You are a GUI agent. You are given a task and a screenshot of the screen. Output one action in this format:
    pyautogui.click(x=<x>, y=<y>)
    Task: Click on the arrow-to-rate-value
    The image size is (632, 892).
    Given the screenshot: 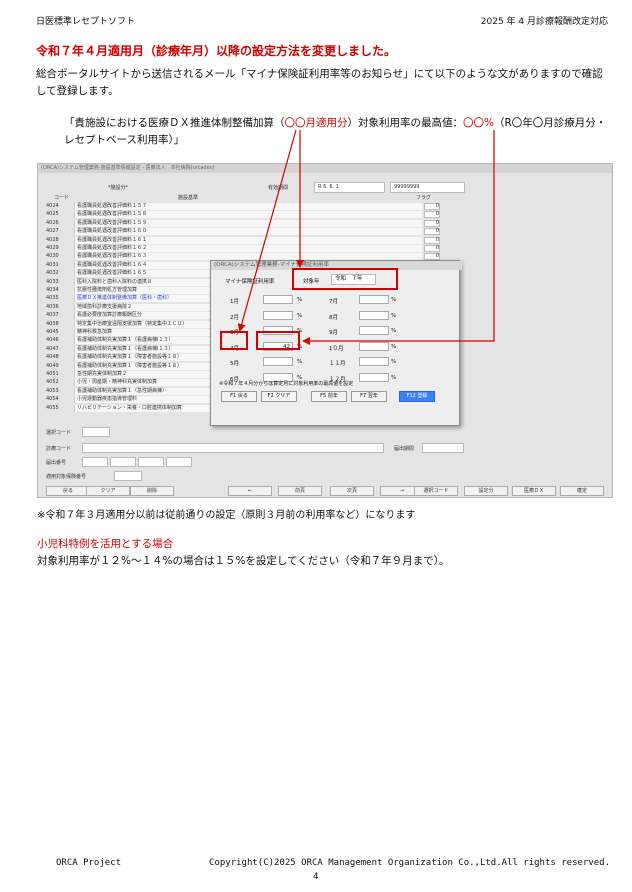 What is the action you would take?
    pyautogui.click(x=398, y=237)
    